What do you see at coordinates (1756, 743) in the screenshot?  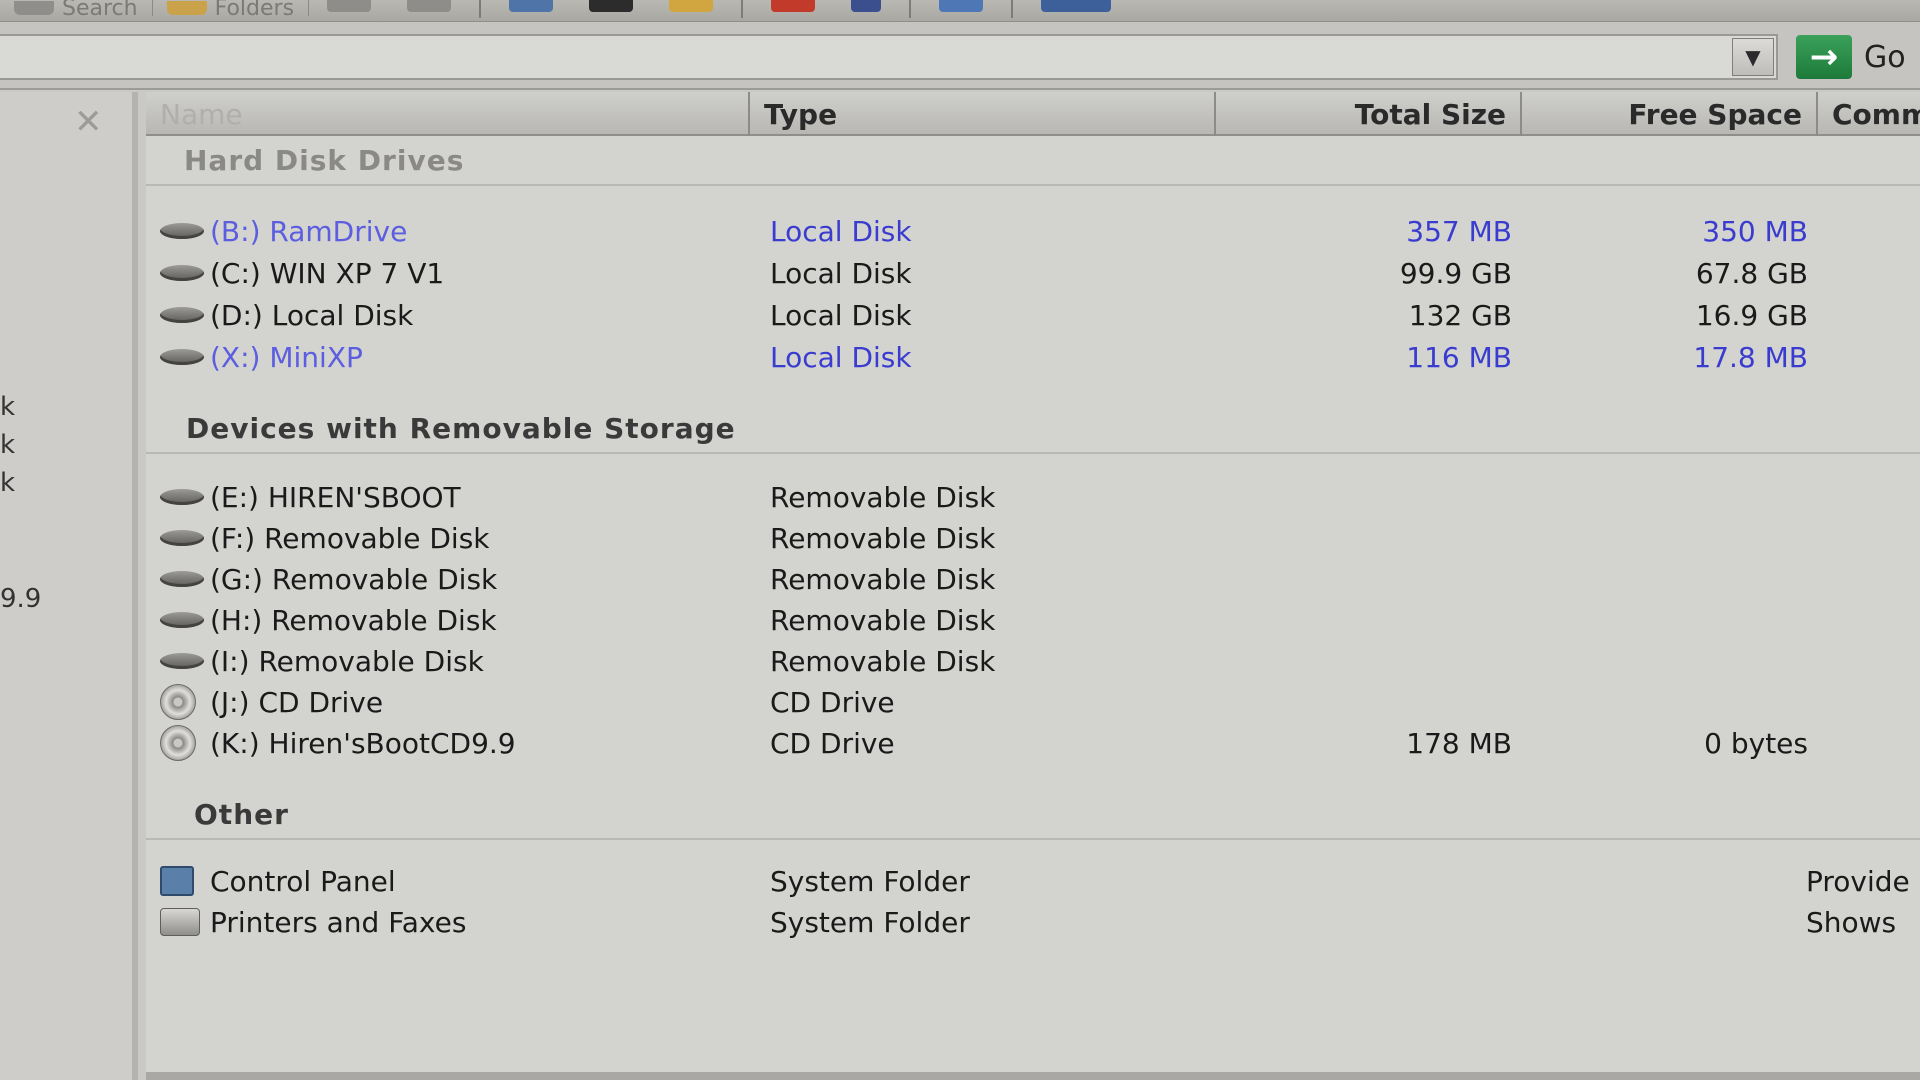 I see `drive-free-space: 0 bytes` at bounding box center [1756, 743].